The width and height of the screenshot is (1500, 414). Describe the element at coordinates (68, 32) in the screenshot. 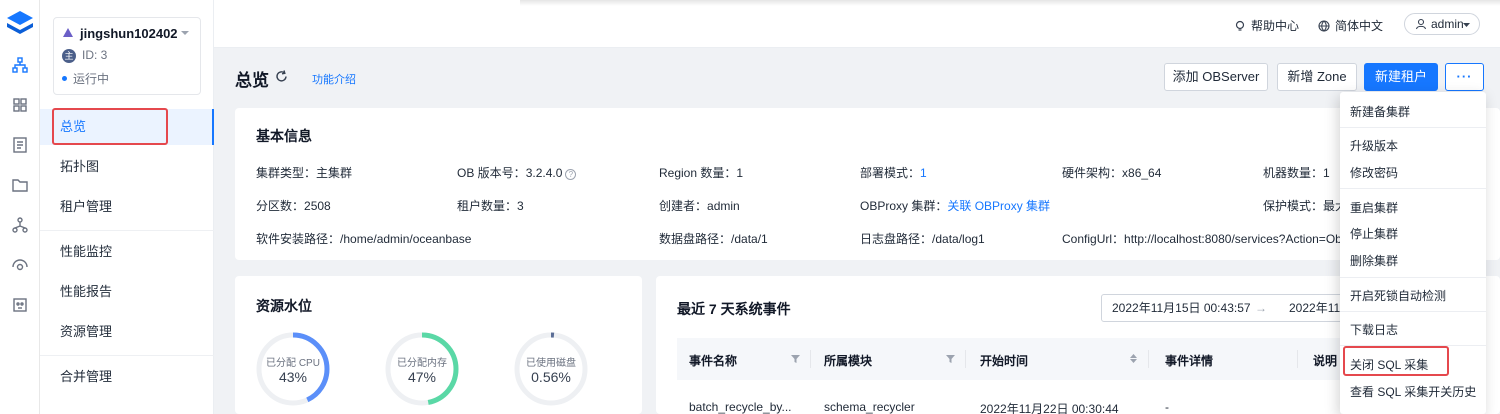

I see `cluster-icon` at that location.